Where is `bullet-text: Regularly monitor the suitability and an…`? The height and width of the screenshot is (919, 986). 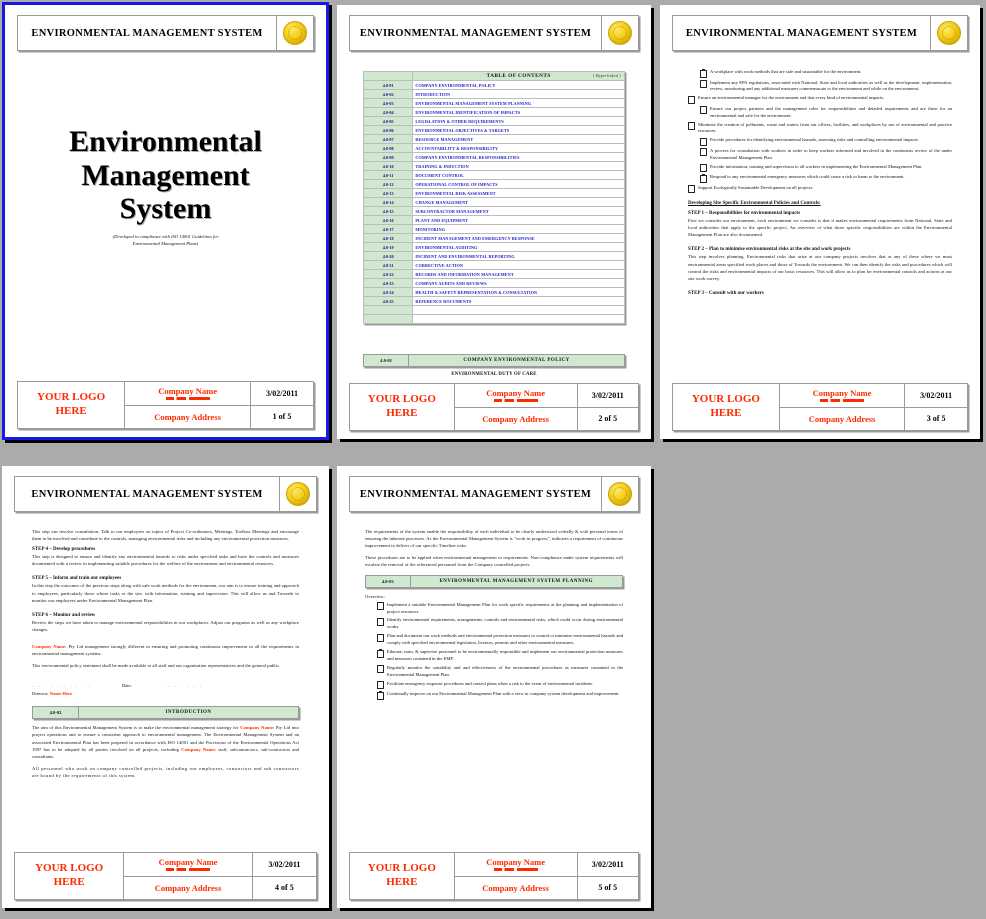 bullet-text: Regularly monitor the suitability and an… is located at coordinates (505, 670).